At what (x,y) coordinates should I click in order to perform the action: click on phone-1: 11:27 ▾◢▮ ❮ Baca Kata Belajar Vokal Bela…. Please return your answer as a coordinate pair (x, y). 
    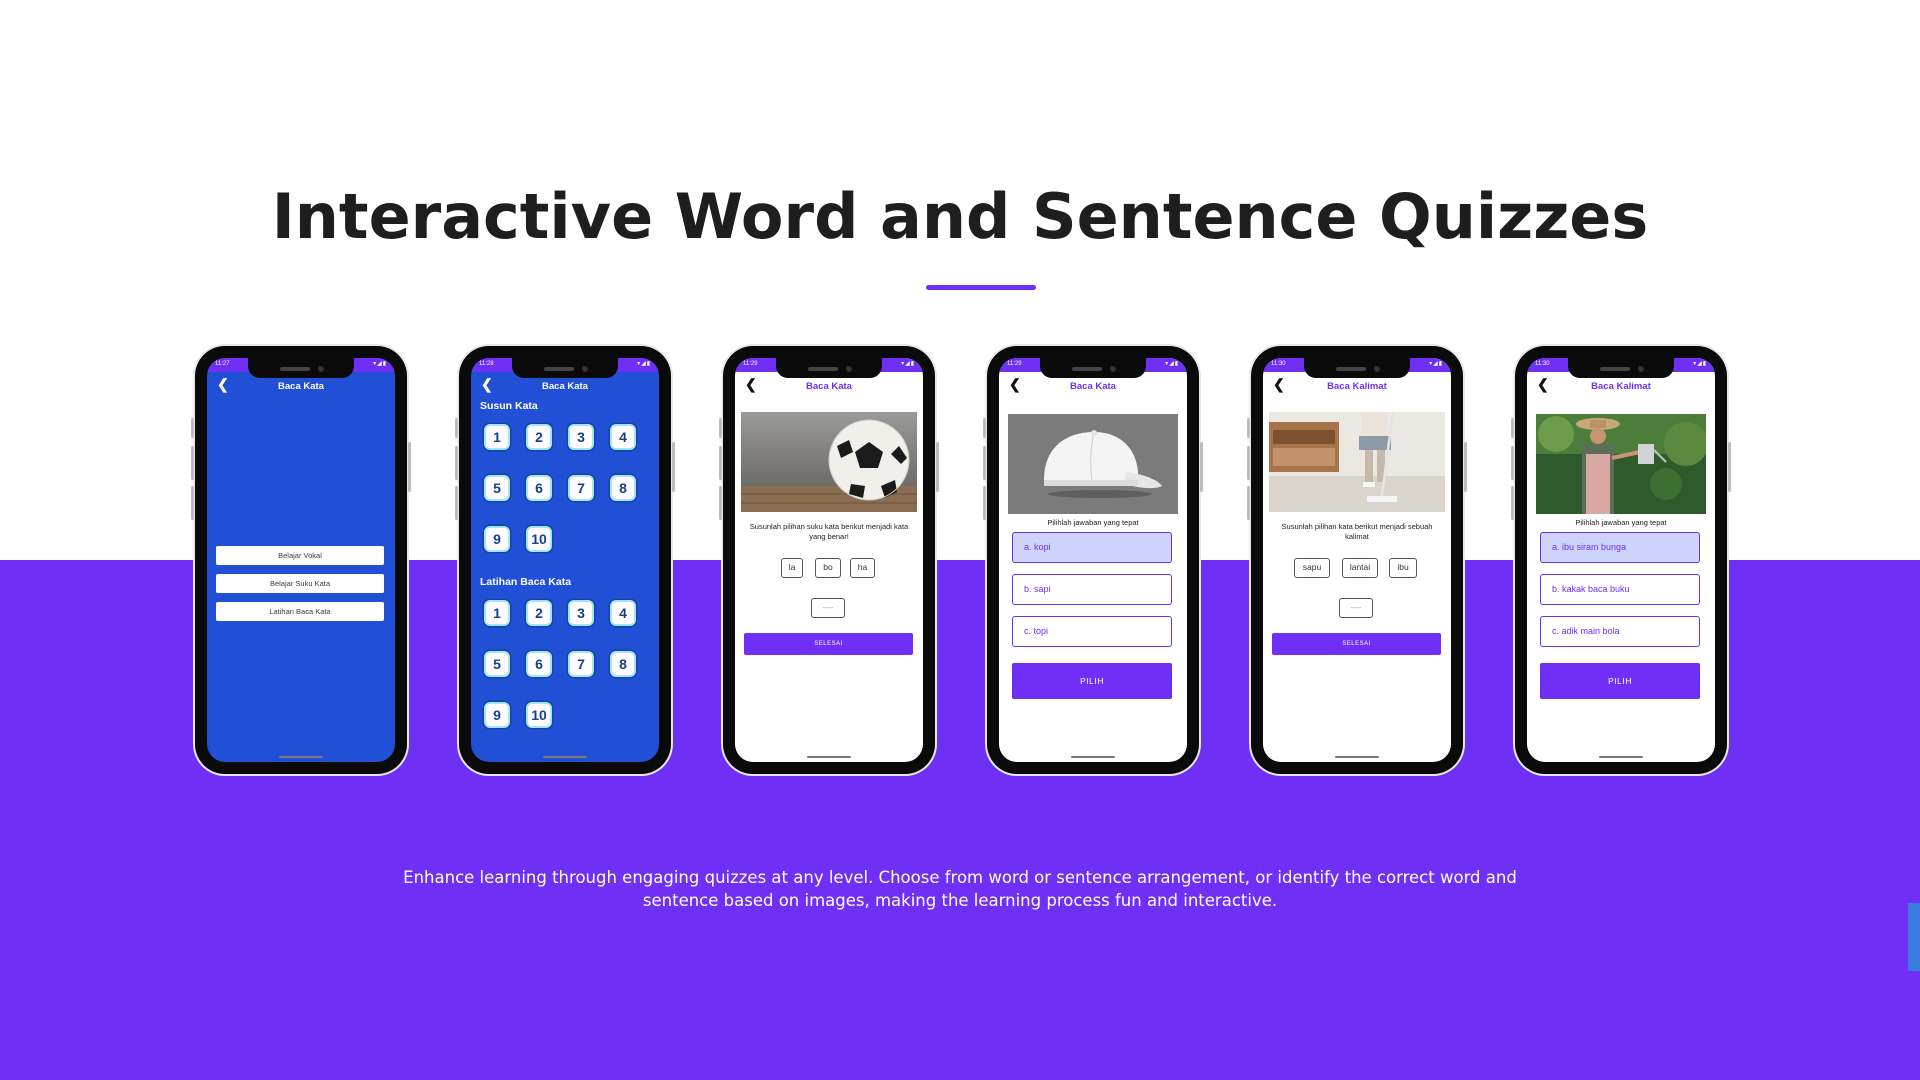
    Looking at the image, I should click on (301, 560).